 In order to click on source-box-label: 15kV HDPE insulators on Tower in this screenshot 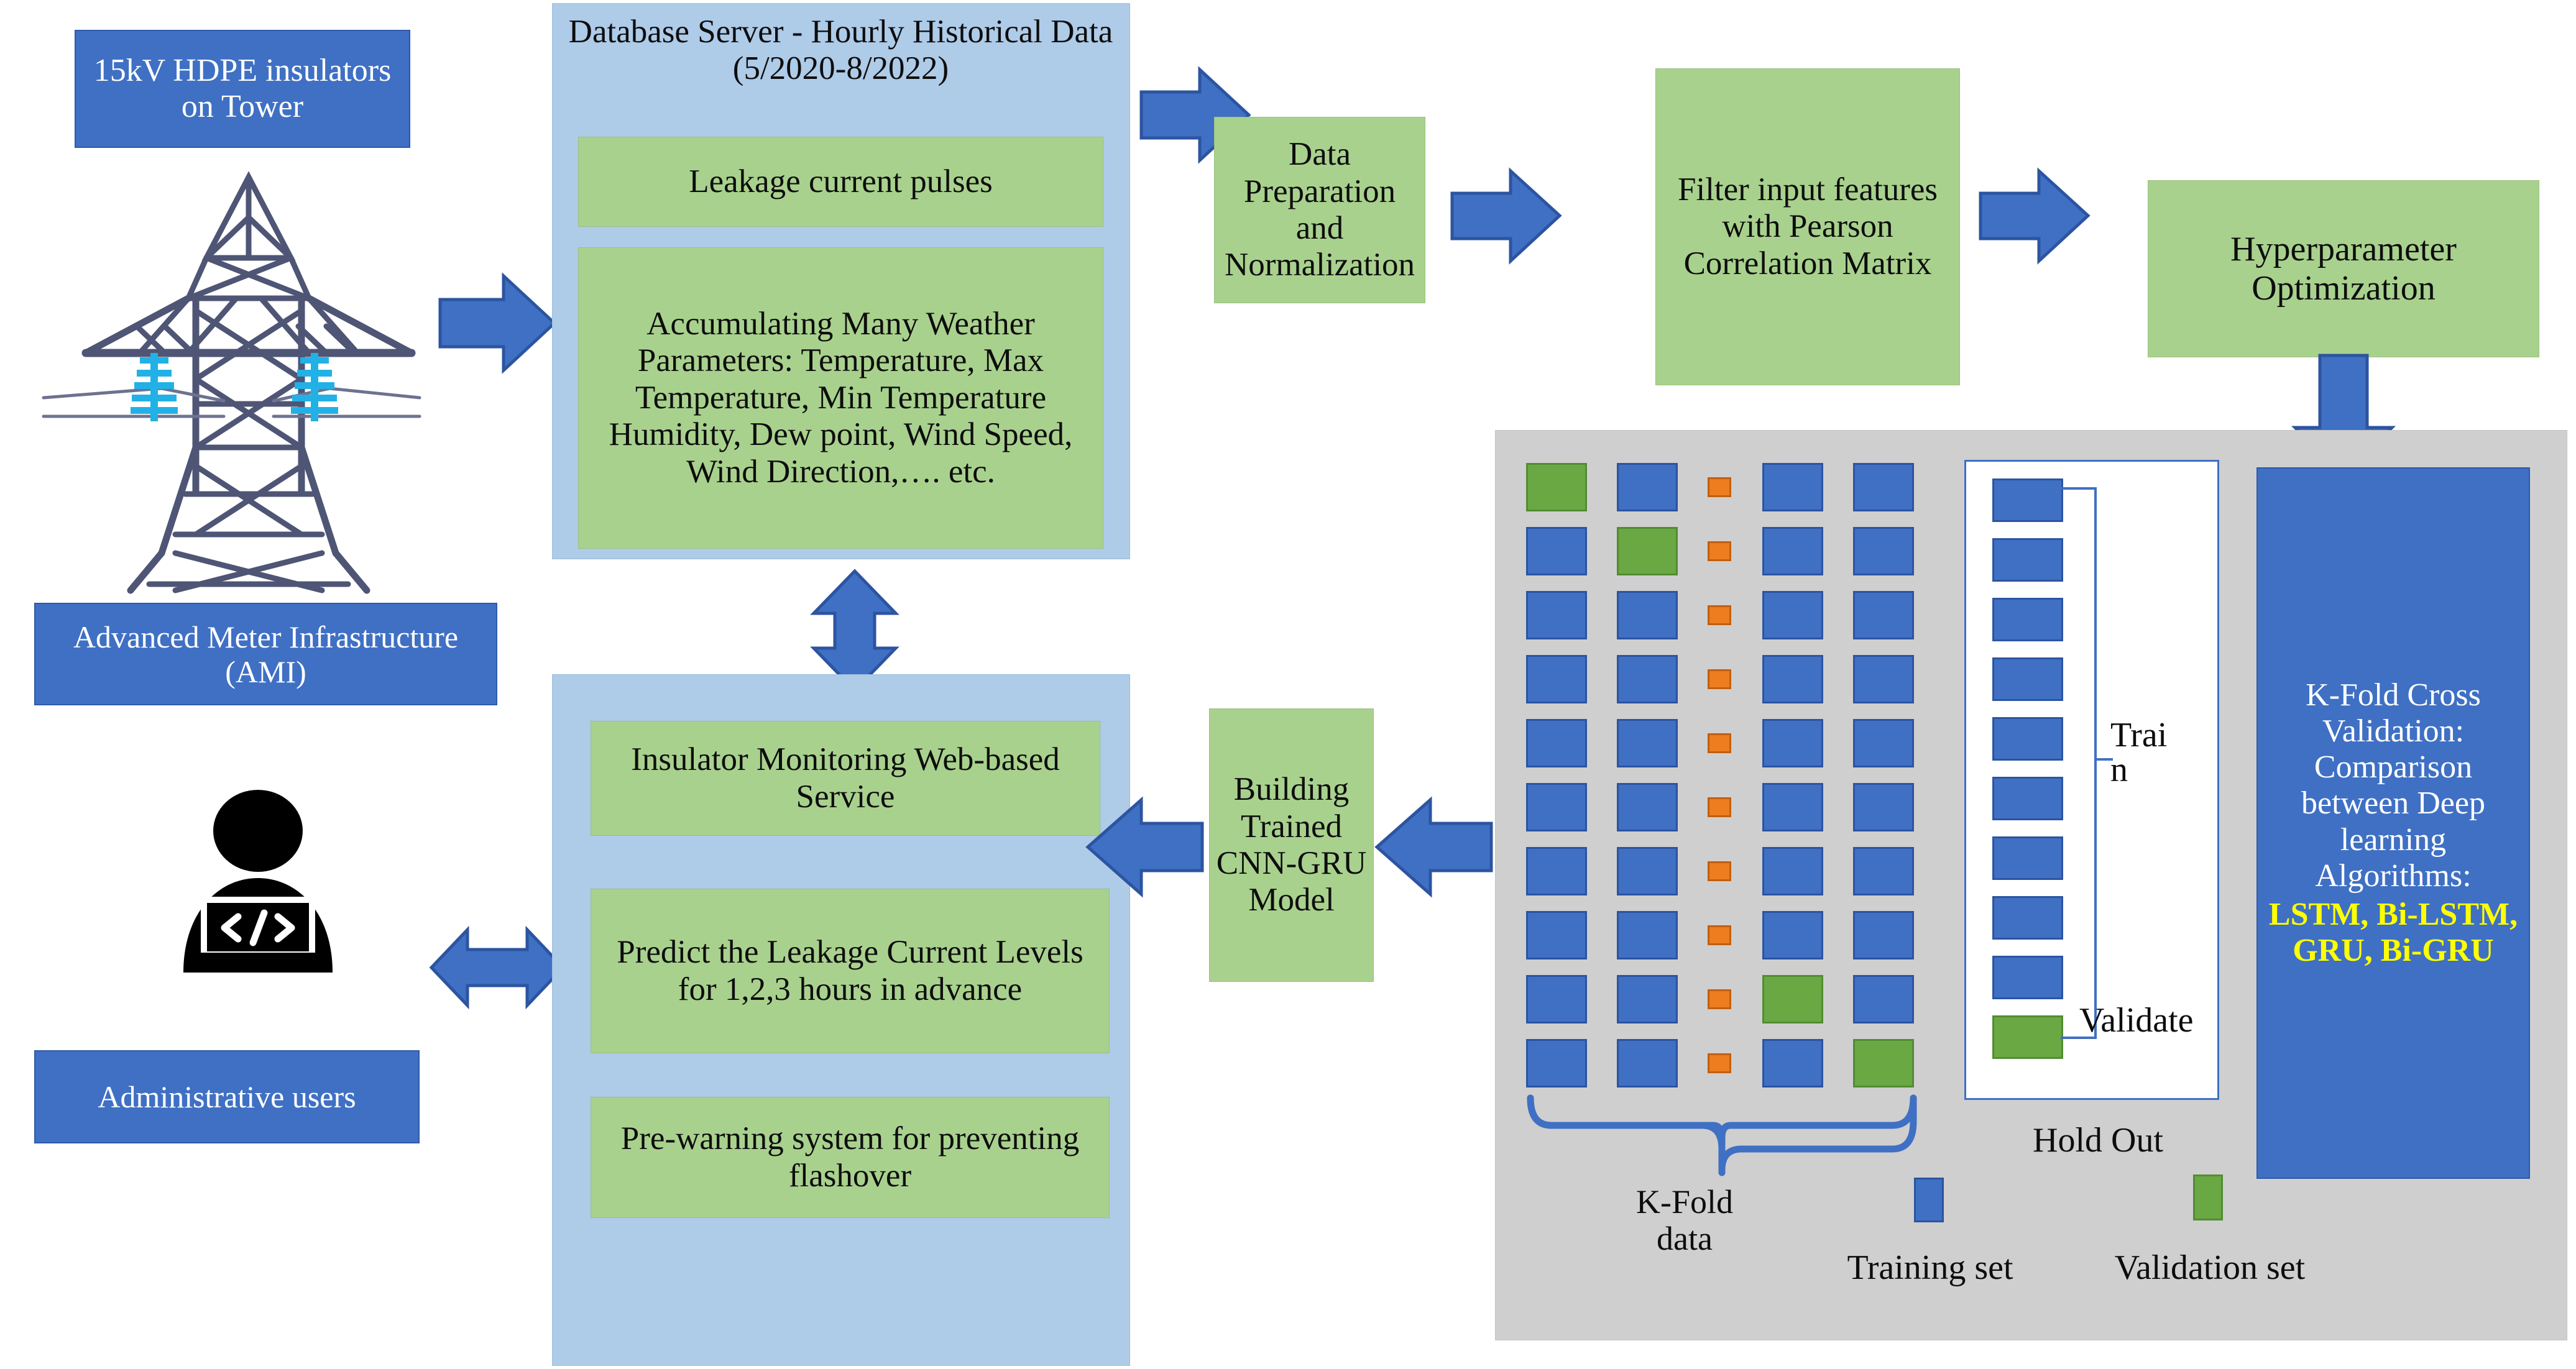, I will do `click(242, 88)`.